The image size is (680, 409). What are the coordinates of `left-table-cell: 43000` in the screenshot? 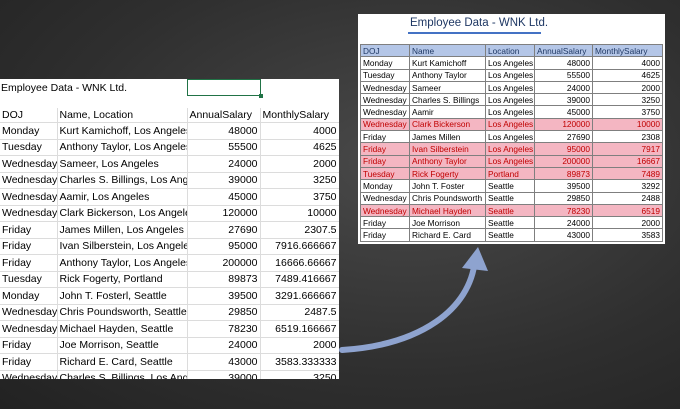 It's located at (224, 362).